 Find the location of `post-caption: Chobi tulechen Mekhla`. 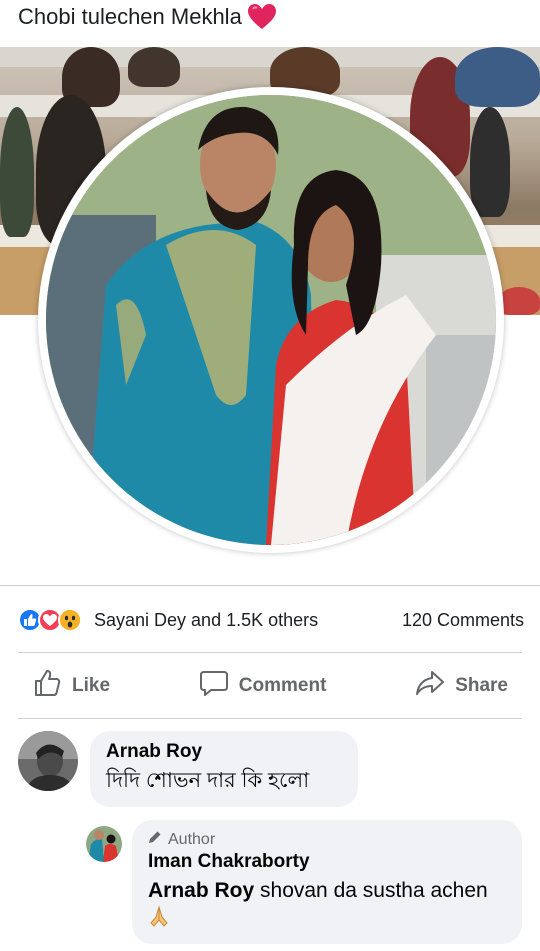

post-caption: Chobi tulechen Mekhla is located at coordinates (147, 17).